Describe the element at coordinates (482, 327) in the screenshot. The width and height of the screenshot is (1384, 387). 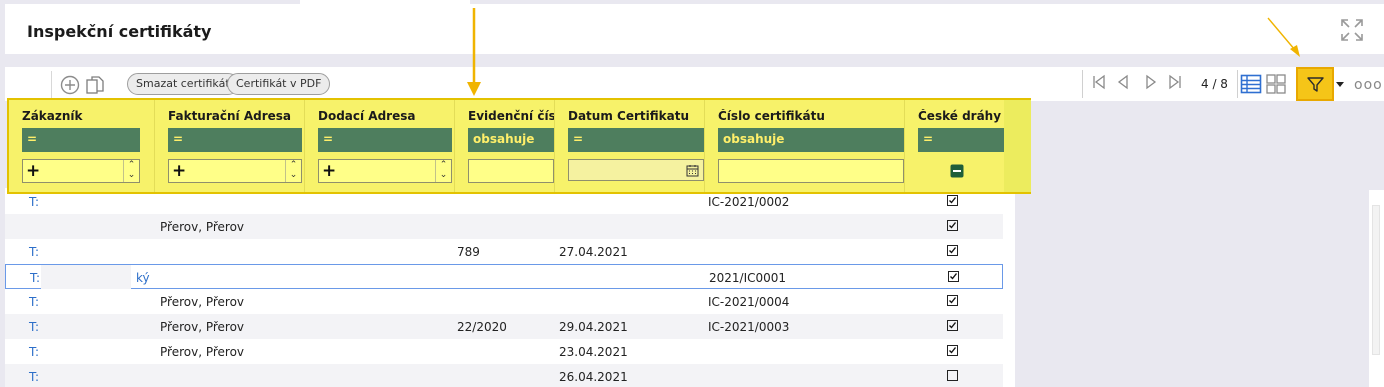
I see `cell-evidencni: 22/2020` at that location.